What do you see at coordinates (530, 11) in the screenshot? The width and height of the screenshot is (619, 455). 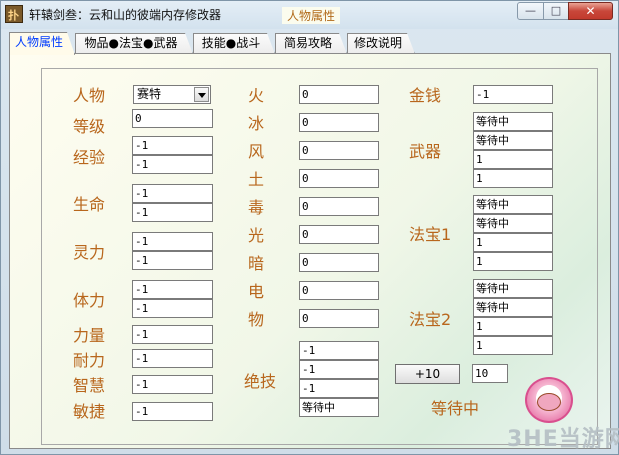 I see `minimize-button: —` at bounding box center [530, 11].